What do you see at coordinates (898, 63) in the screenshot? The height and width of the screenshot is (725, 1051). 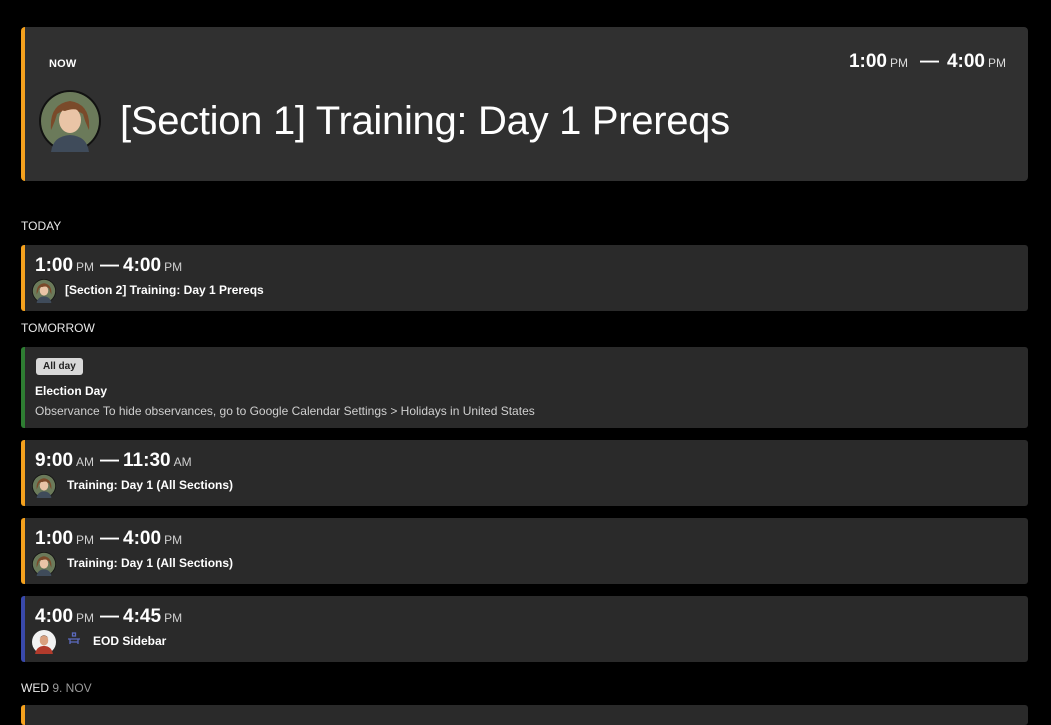 I see `start-ampm: PM` at bounding box center [898, 63].